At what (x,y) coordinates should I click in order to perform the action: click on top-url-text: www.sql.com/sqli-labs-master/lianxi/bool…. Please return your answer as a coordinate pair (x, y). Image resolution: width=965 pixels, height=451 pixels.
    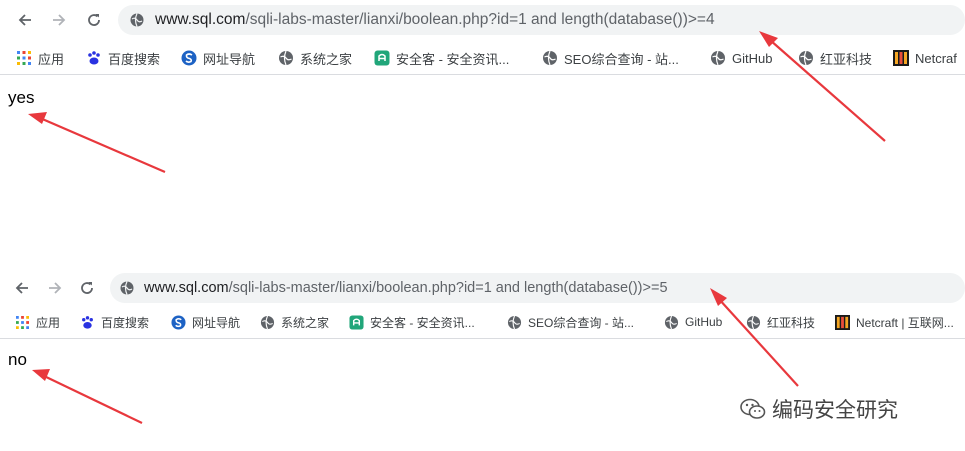
    Looking at the image, I should click on (435, 20).